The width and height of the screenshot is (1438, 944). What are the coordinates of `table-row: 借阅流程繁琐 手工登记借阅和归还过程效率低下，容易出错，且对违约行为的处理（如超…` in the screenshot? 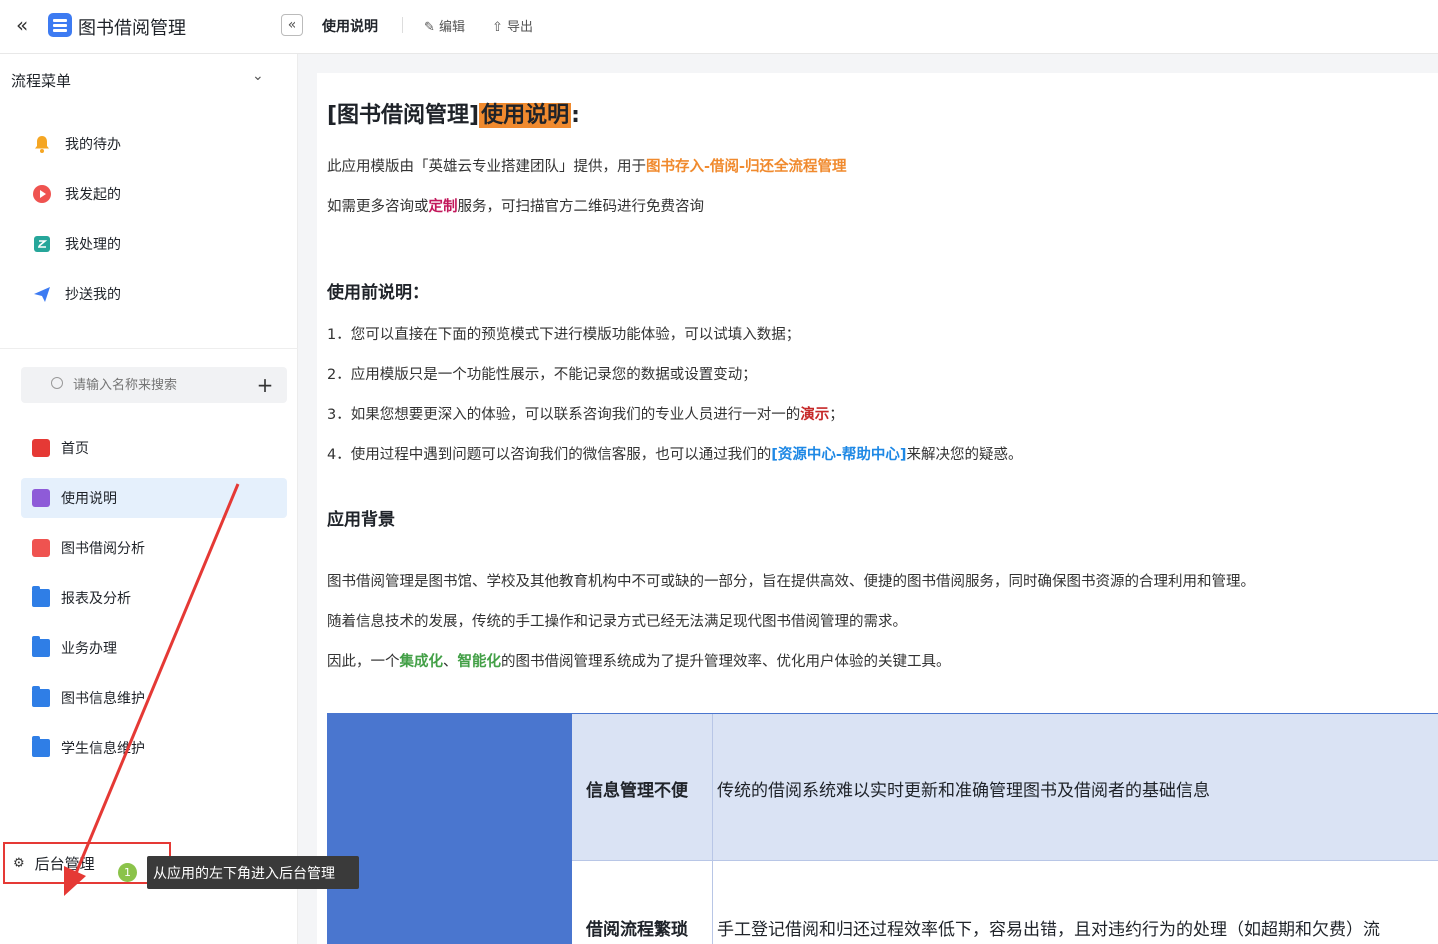 It's located at (1005, 902).